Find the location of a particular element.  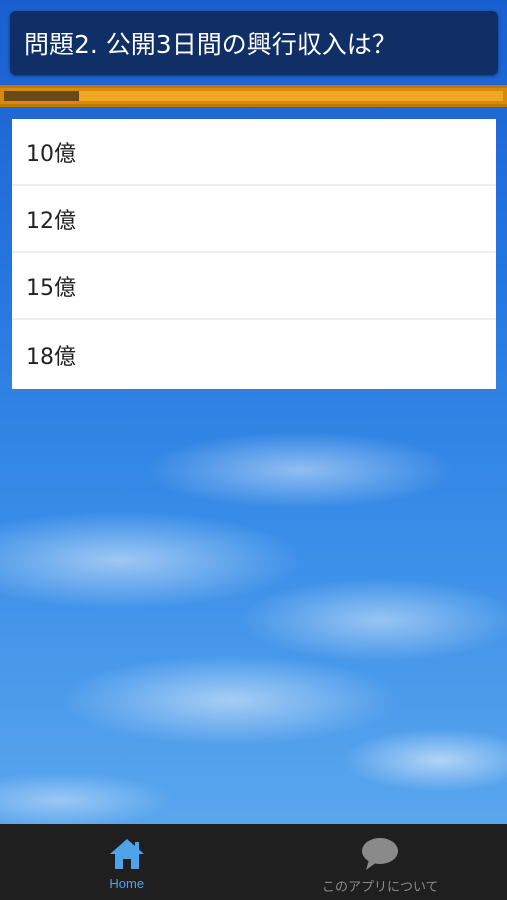

tab-about-app: このアプリについて is located at coordinates (380, 862).